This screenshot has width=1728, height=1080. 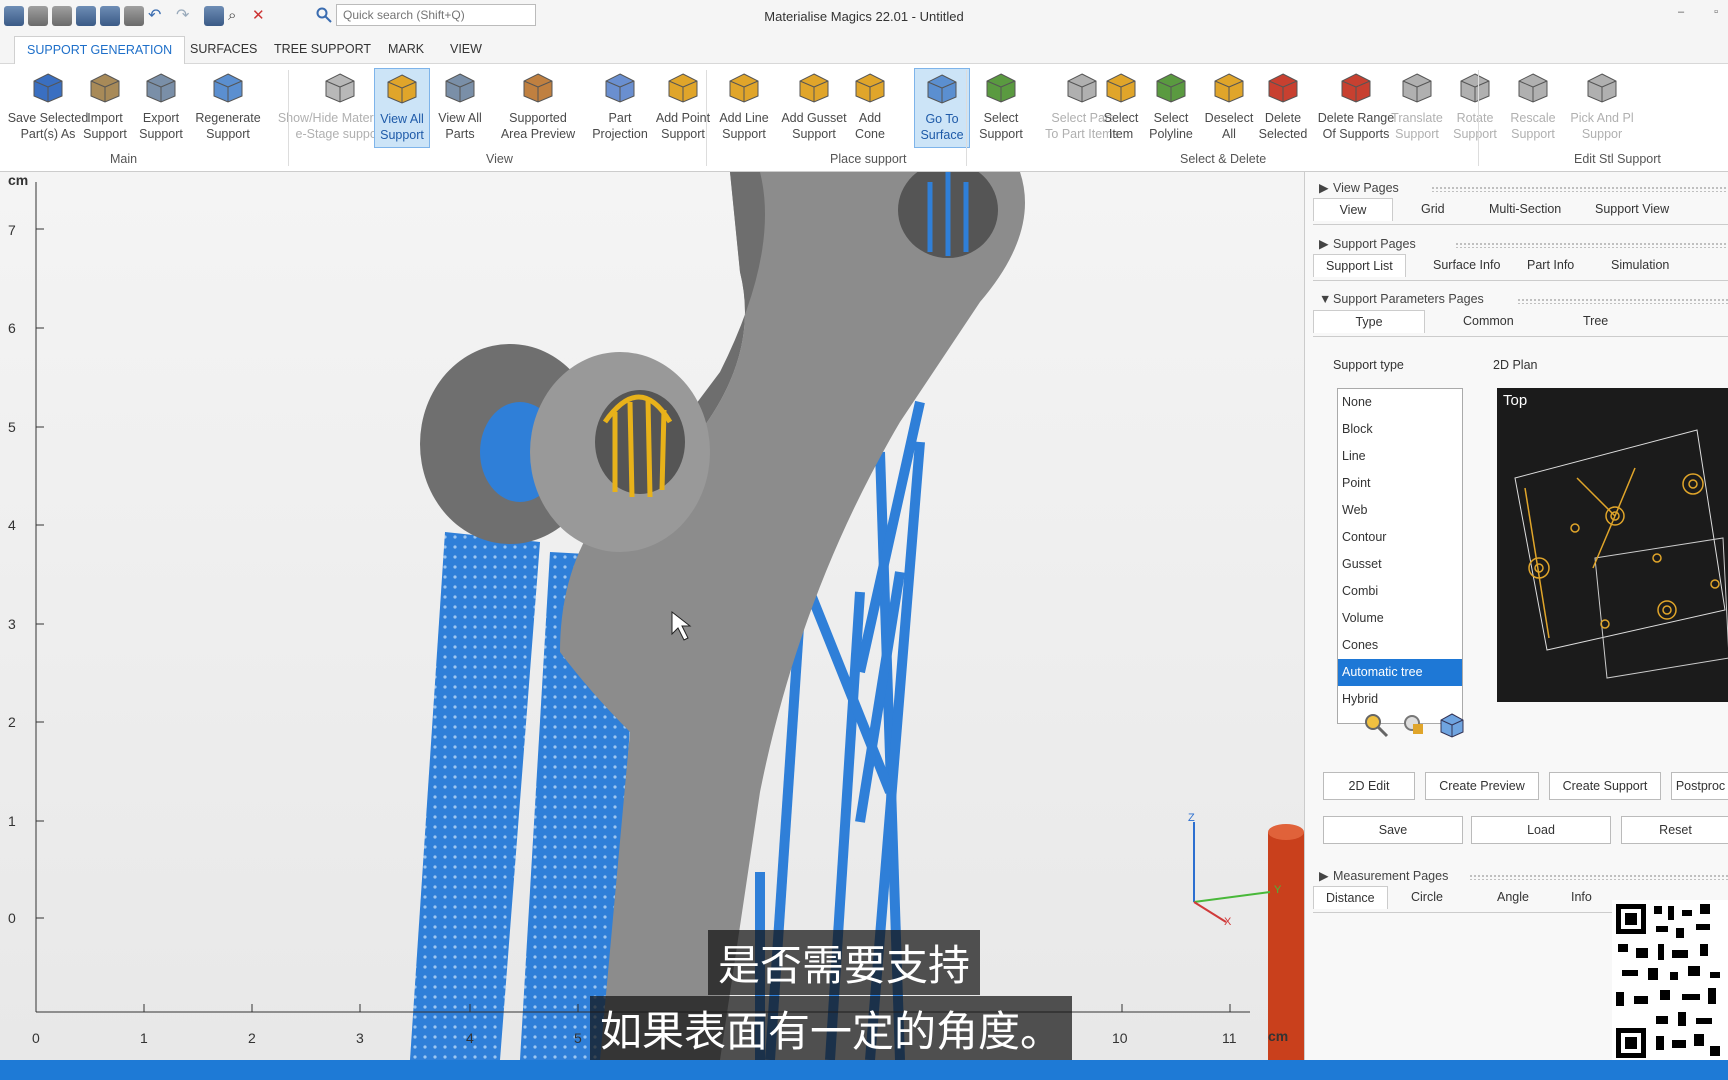 I want to click on tab-support-list: Support List, so click(x=1359, y=265).